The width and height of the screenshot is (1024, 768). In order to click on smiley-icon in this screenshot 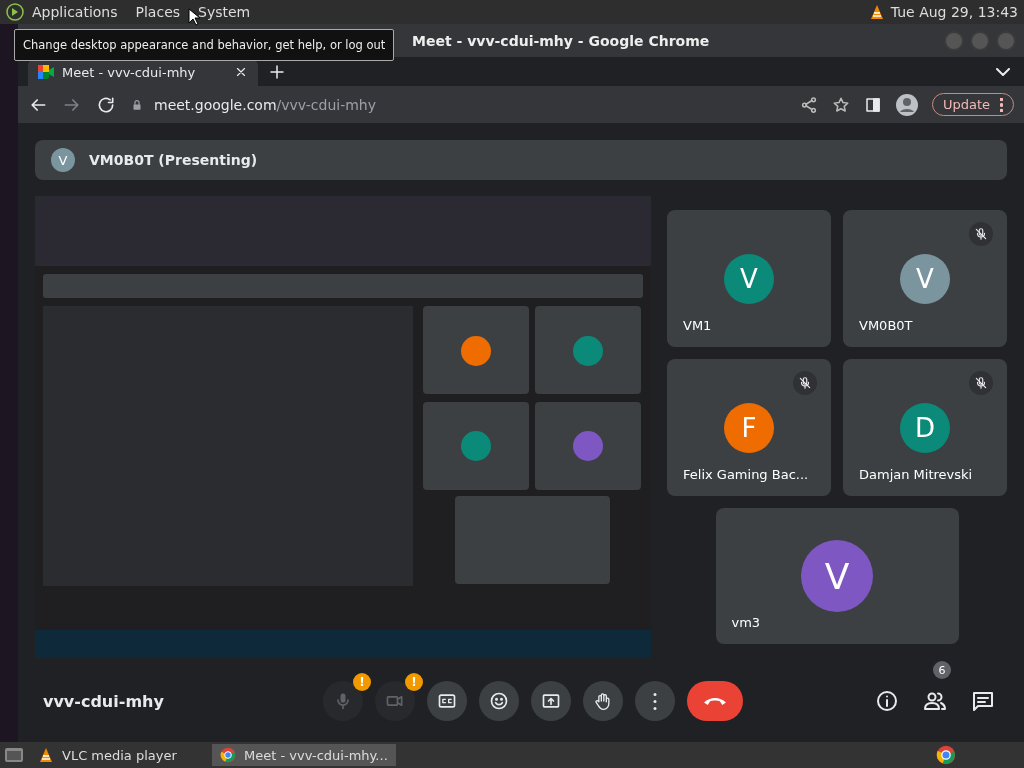, I will do `click(499, 701)`.